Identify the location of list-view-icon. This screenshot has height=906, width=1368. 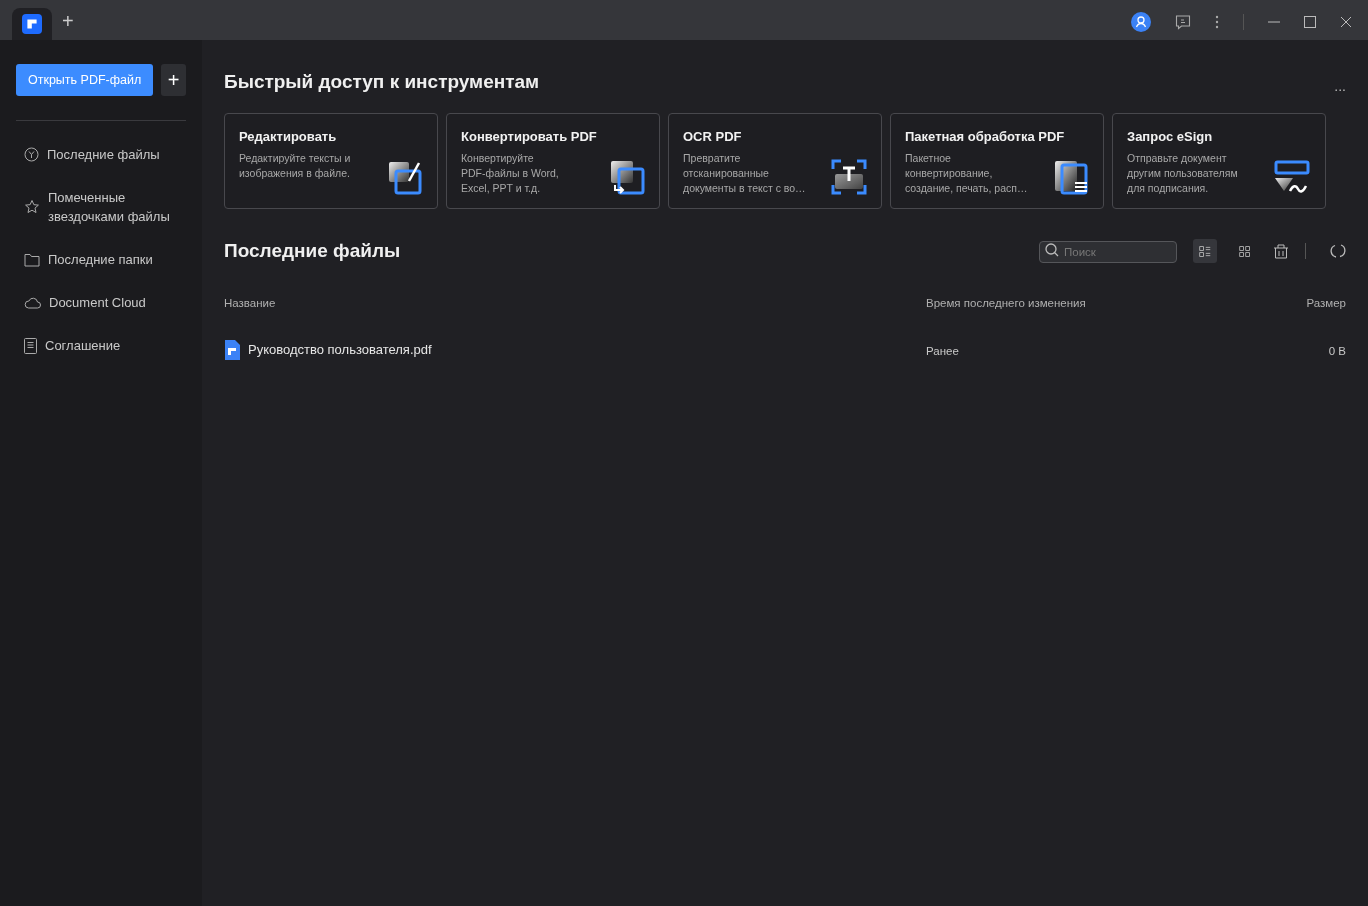
(1205, 251).